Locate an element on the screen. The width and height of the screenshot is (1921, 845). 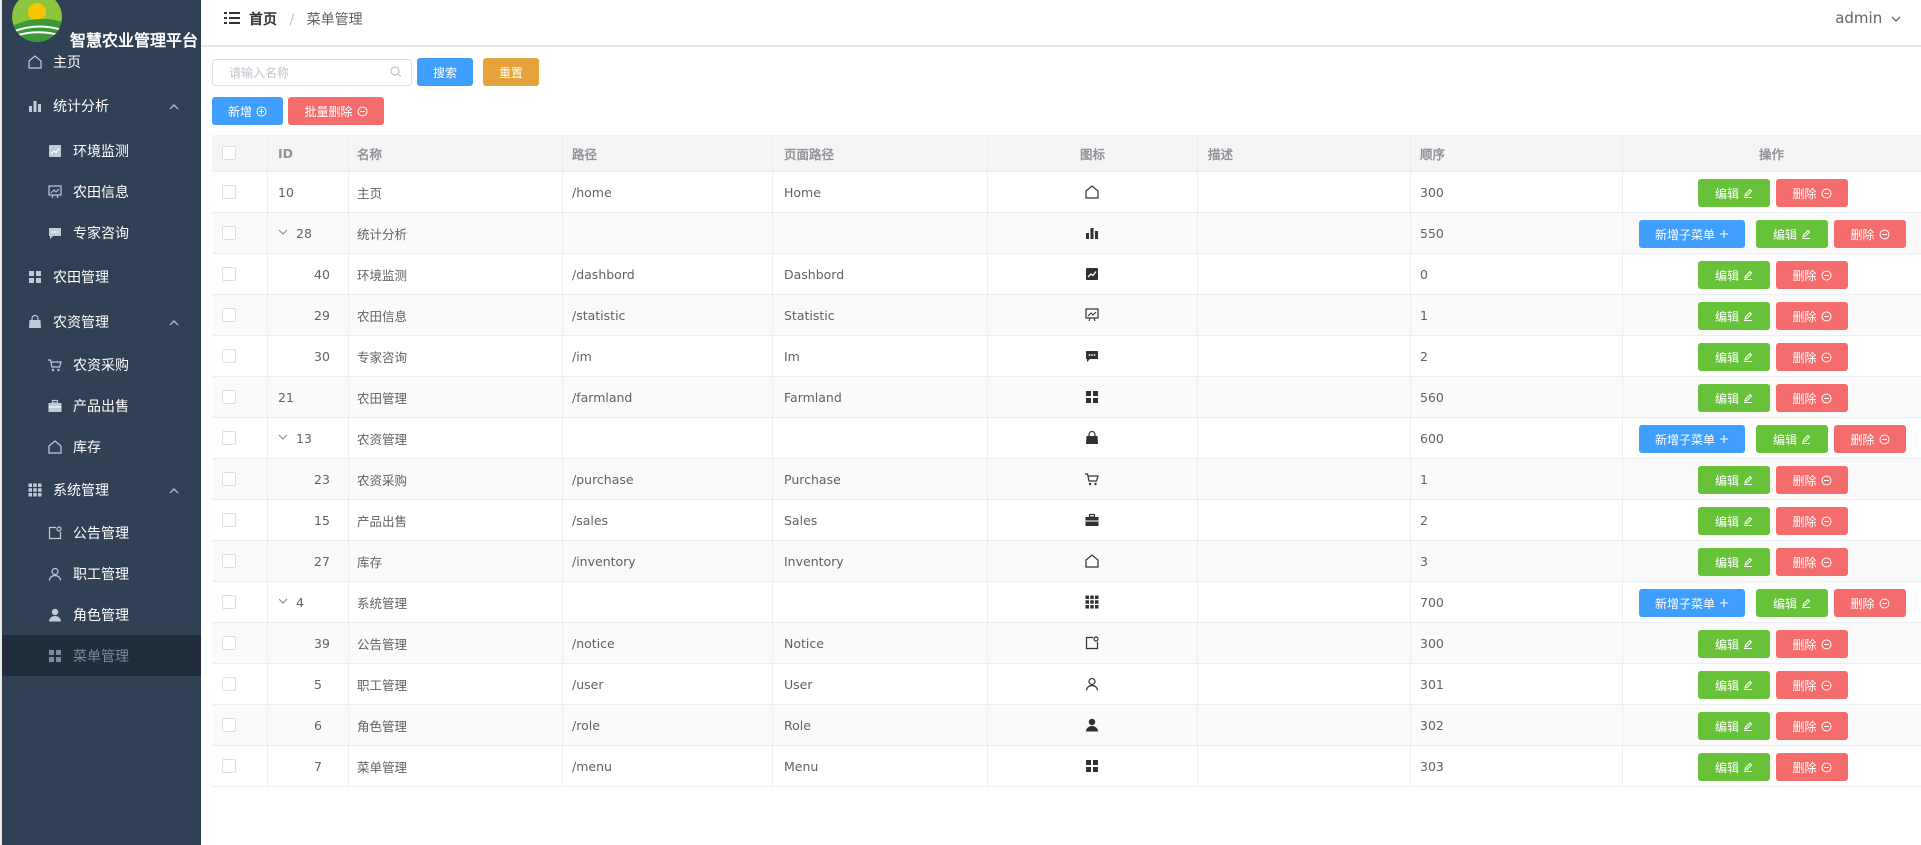
row-name: 农资采购 is located at coordinates (382, 480).